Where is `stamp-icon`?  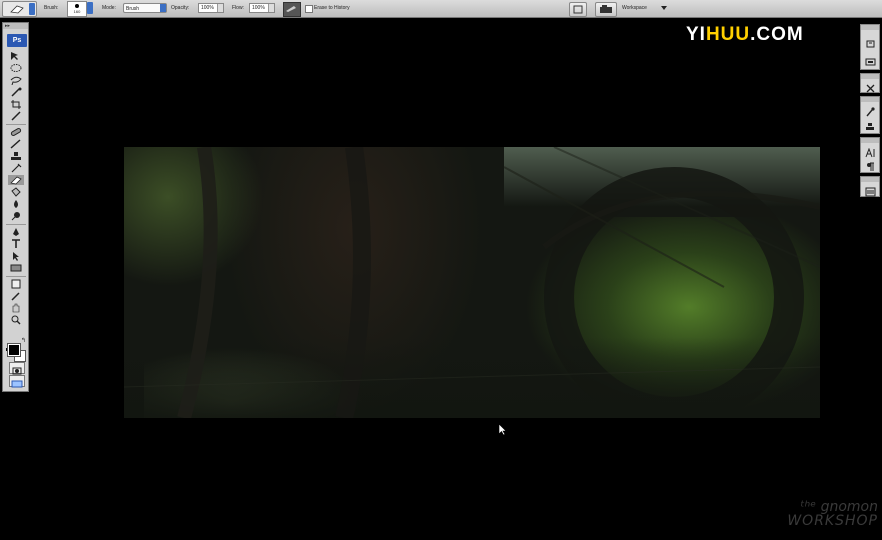 stamp-icon is located at coordinates (16, 156).